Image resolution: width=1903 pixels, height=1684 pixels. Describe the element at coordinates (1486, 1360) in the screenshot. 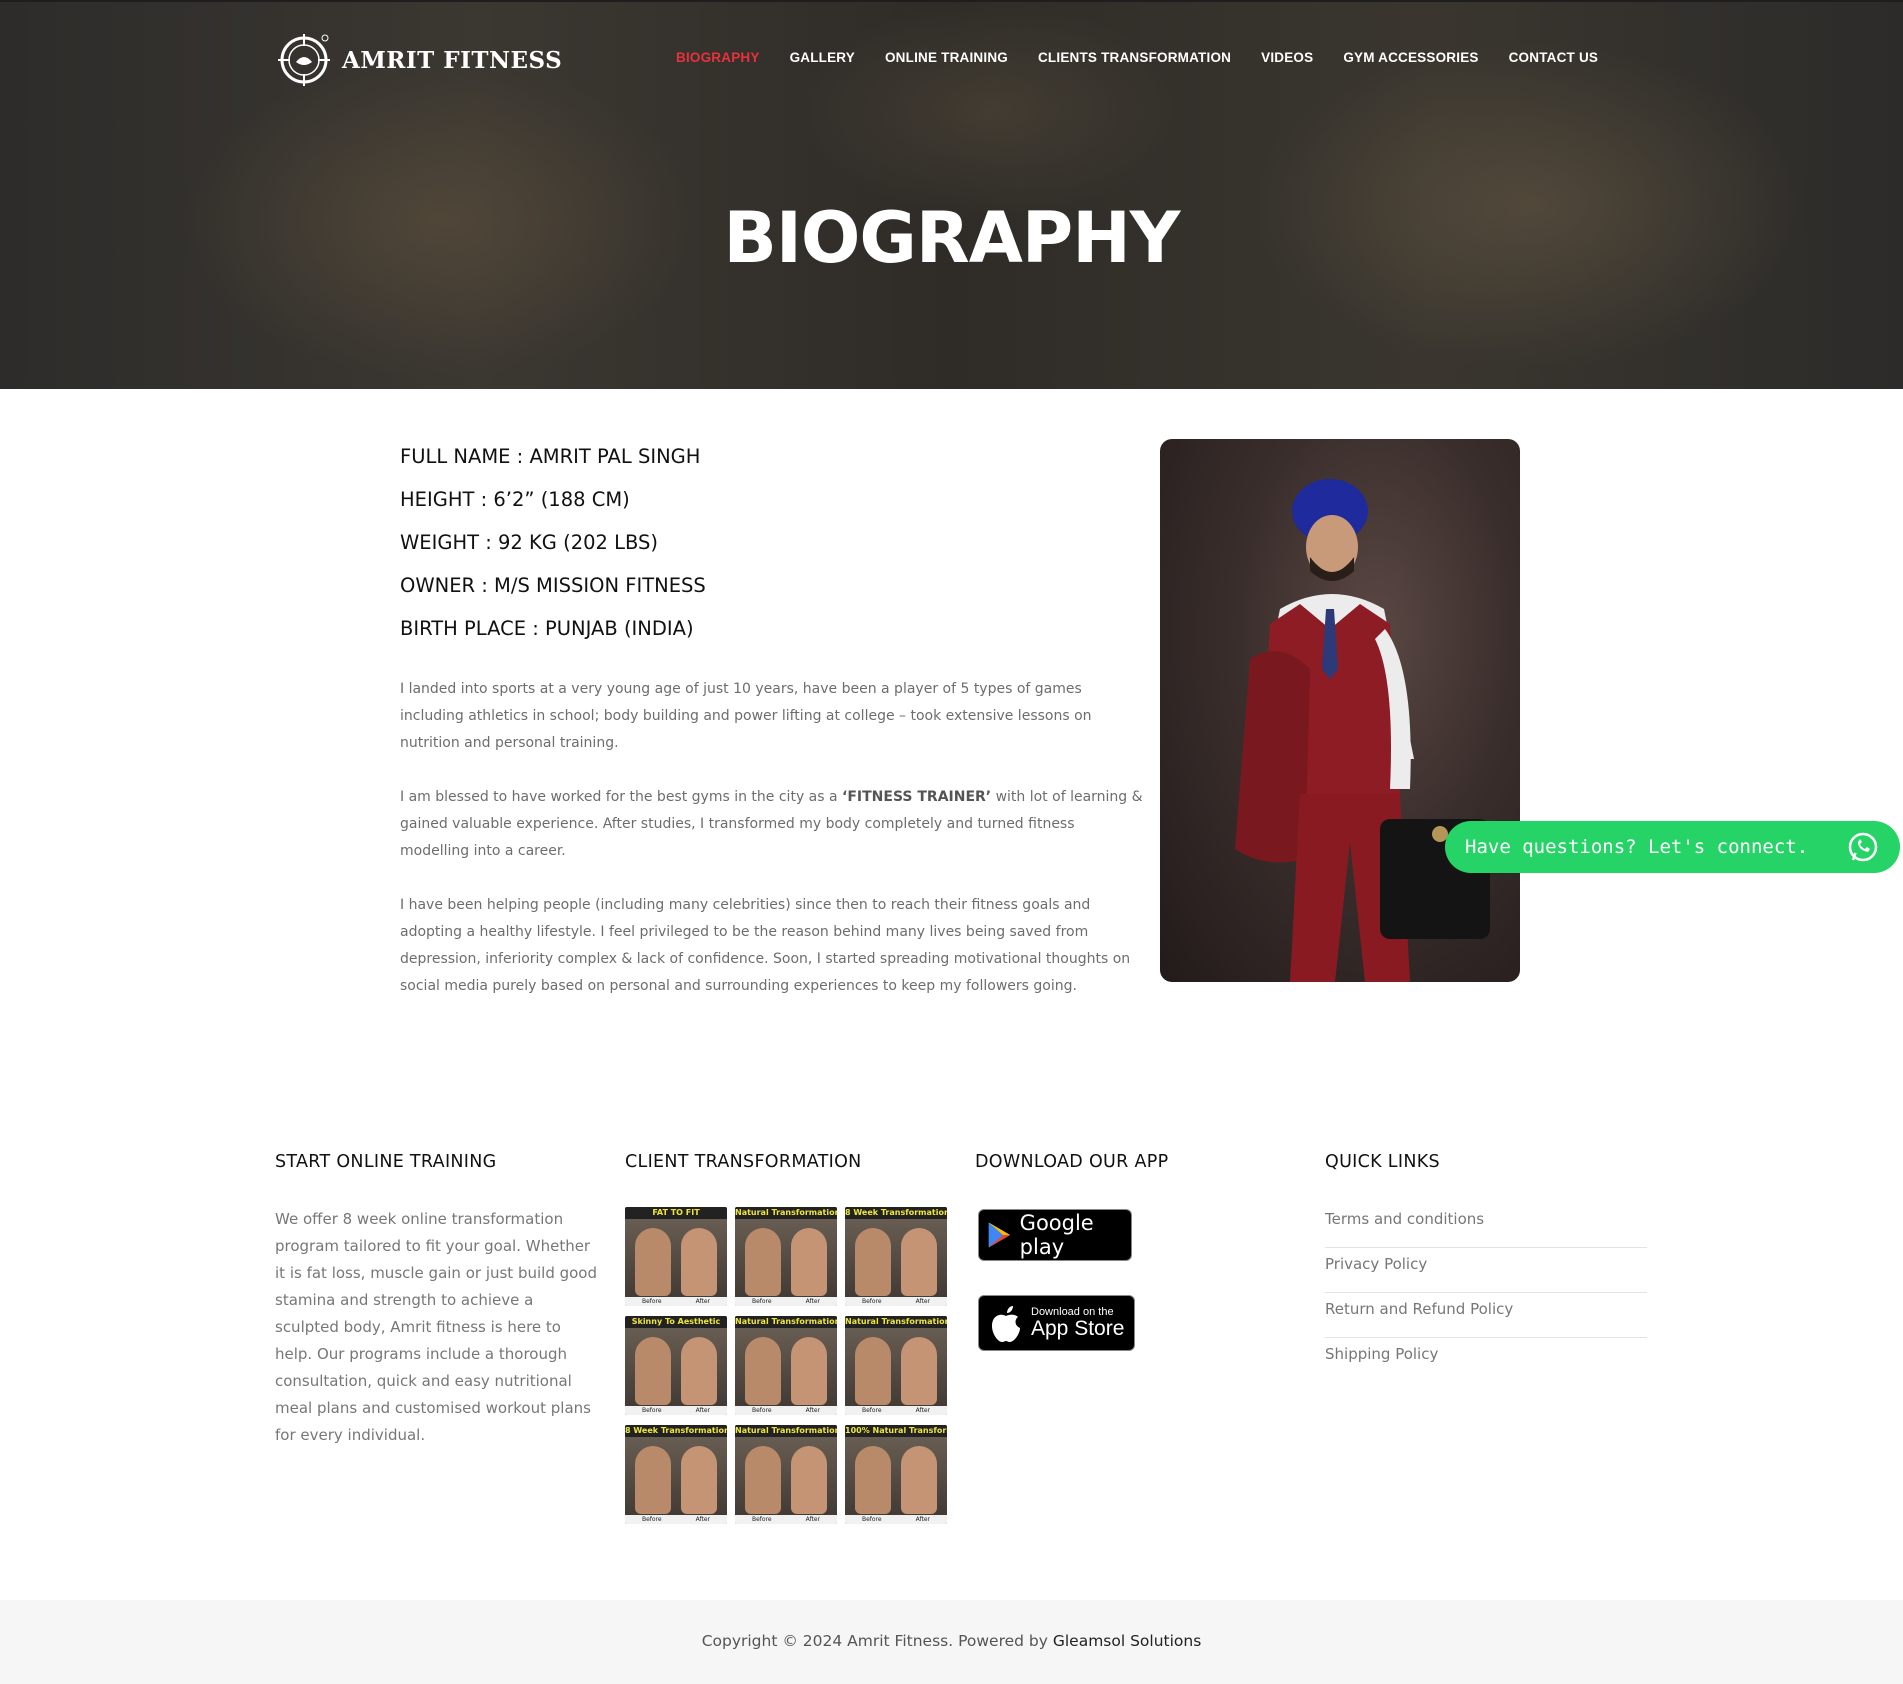

I see `quick-link: Shipping Policy` at that location.